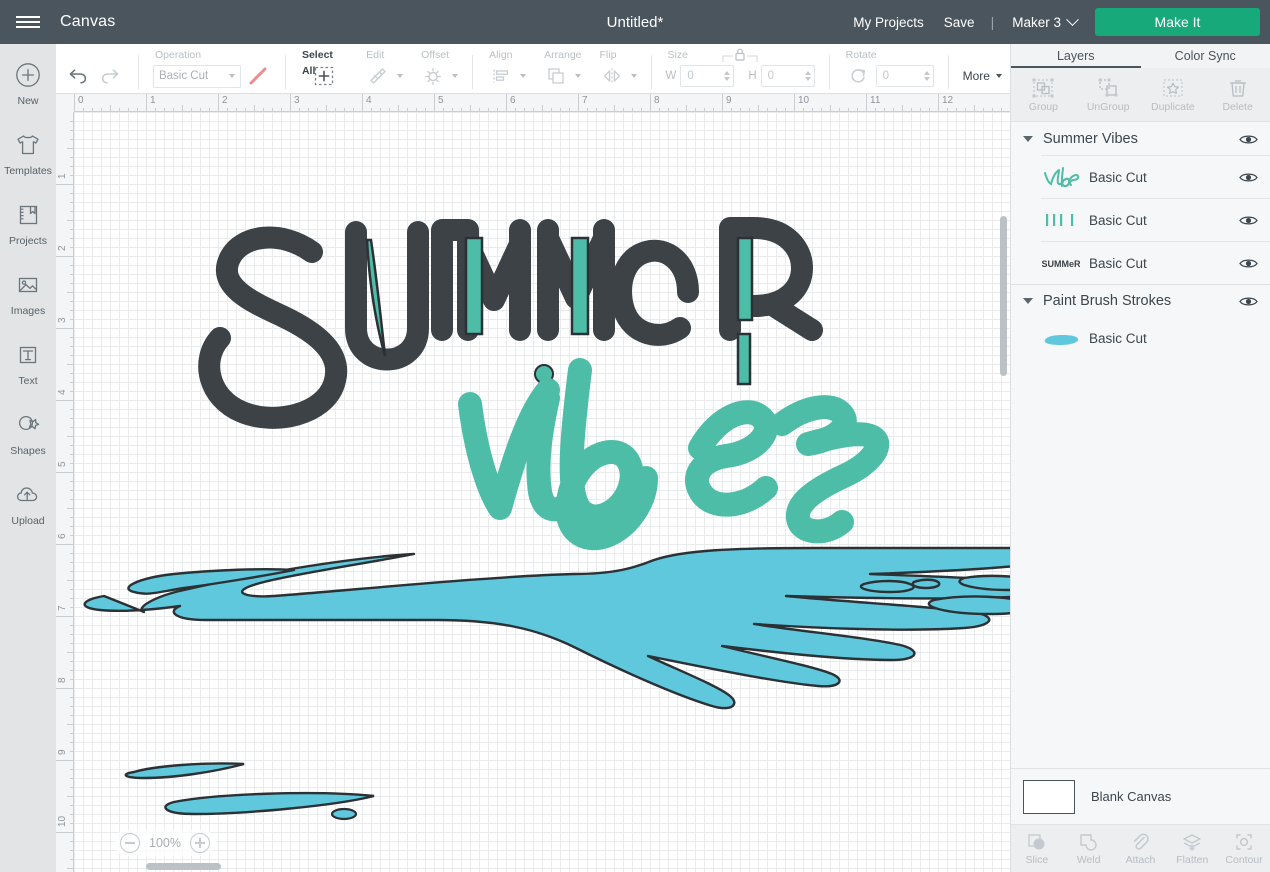  I want to click on paperclip-icon, so click(1140, 842).